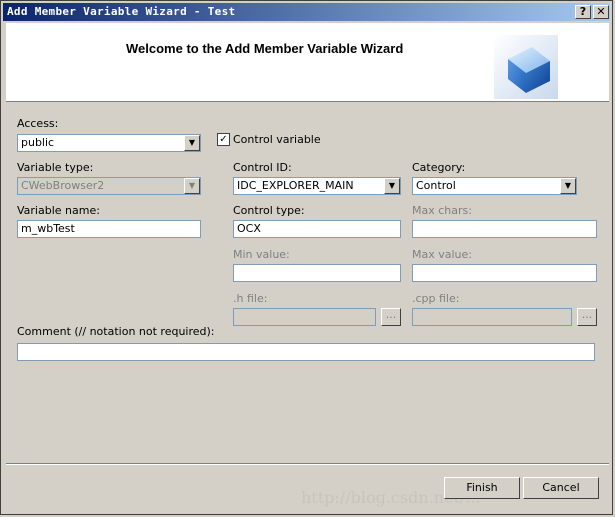  What do you see at coordinates (526, 67) in the screenshot?
I see `cube-icon` at bounding box center [526, 67].